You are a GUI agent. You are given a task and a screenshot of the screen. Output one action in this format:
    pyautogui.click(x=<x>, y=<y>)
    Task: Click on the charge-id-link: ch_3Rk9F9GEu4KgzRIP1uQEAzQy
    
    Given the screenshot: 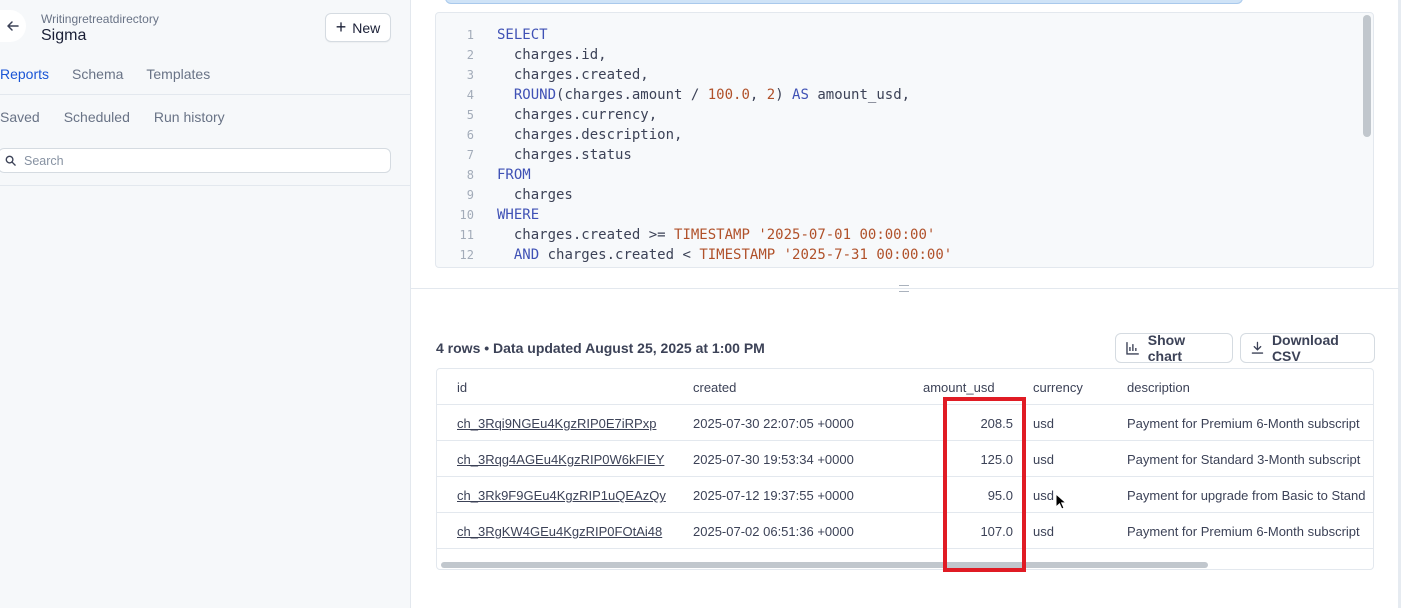 What is the action you would take?
    pyautogui.click(x=561, y=495)
    